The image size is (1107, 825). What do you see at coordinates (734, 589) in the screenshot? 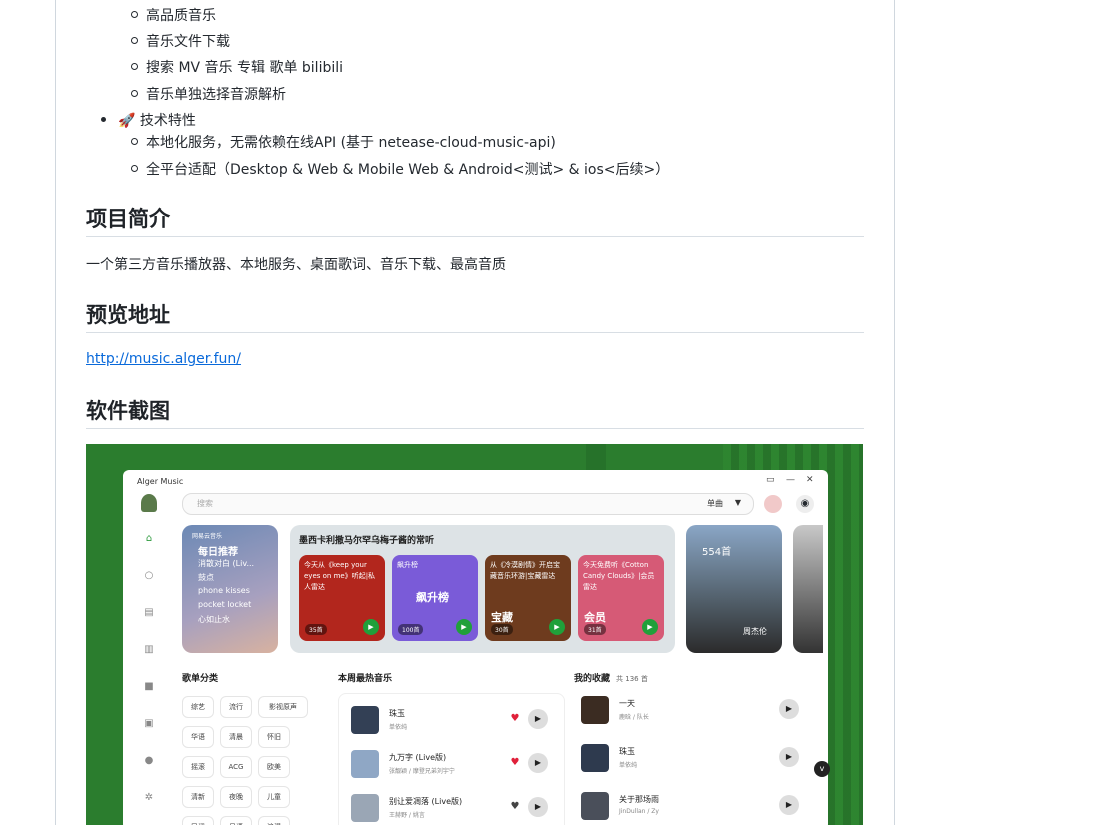
I see `artist-card: 554首 周杰伦` at bounding box center [734, 589].